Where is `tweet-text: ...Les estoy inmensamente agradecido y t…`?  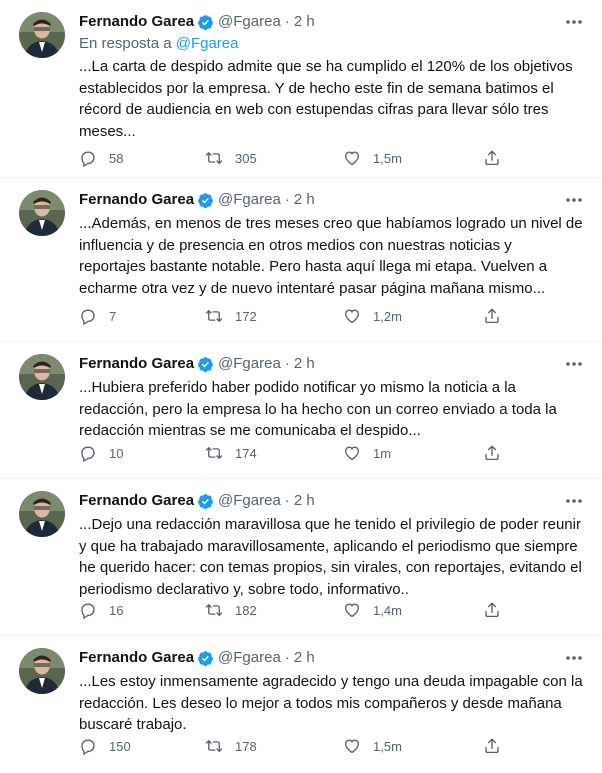
tweet-text: ...Les estoy inmensamente agradecido y t… is located at coordinates (331, 703).